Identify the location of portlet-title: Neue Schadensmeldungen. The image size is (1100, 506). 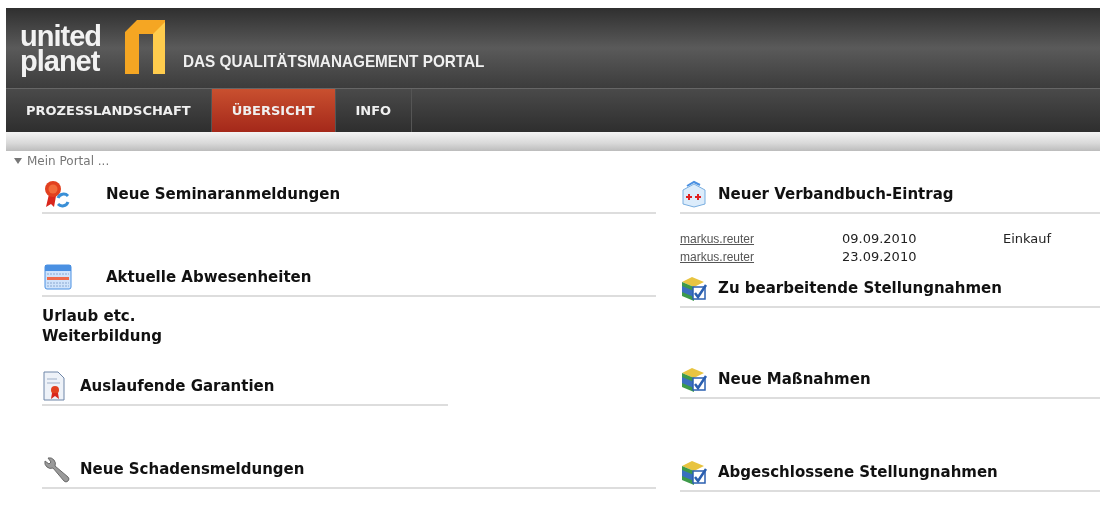
(192, 469).